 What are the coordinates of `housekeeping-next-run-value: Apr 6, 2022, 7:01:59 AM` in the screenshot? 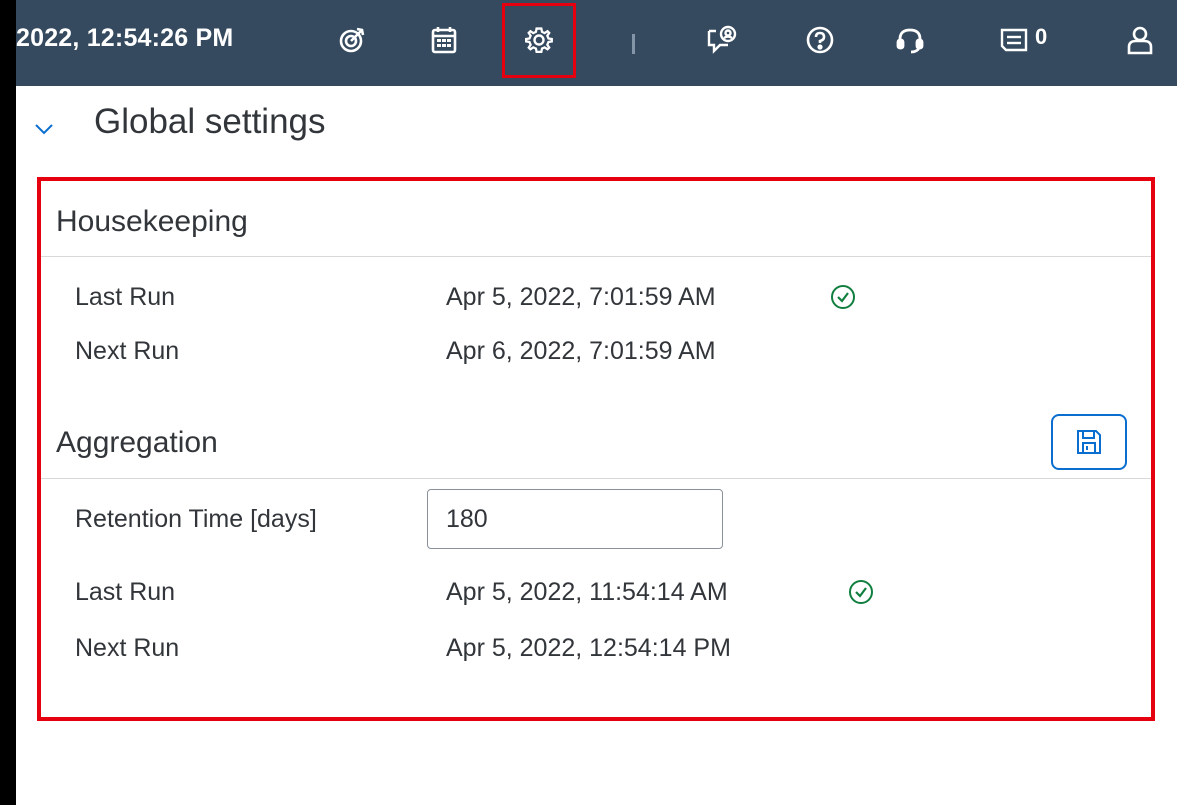 It's located at (581, 351).